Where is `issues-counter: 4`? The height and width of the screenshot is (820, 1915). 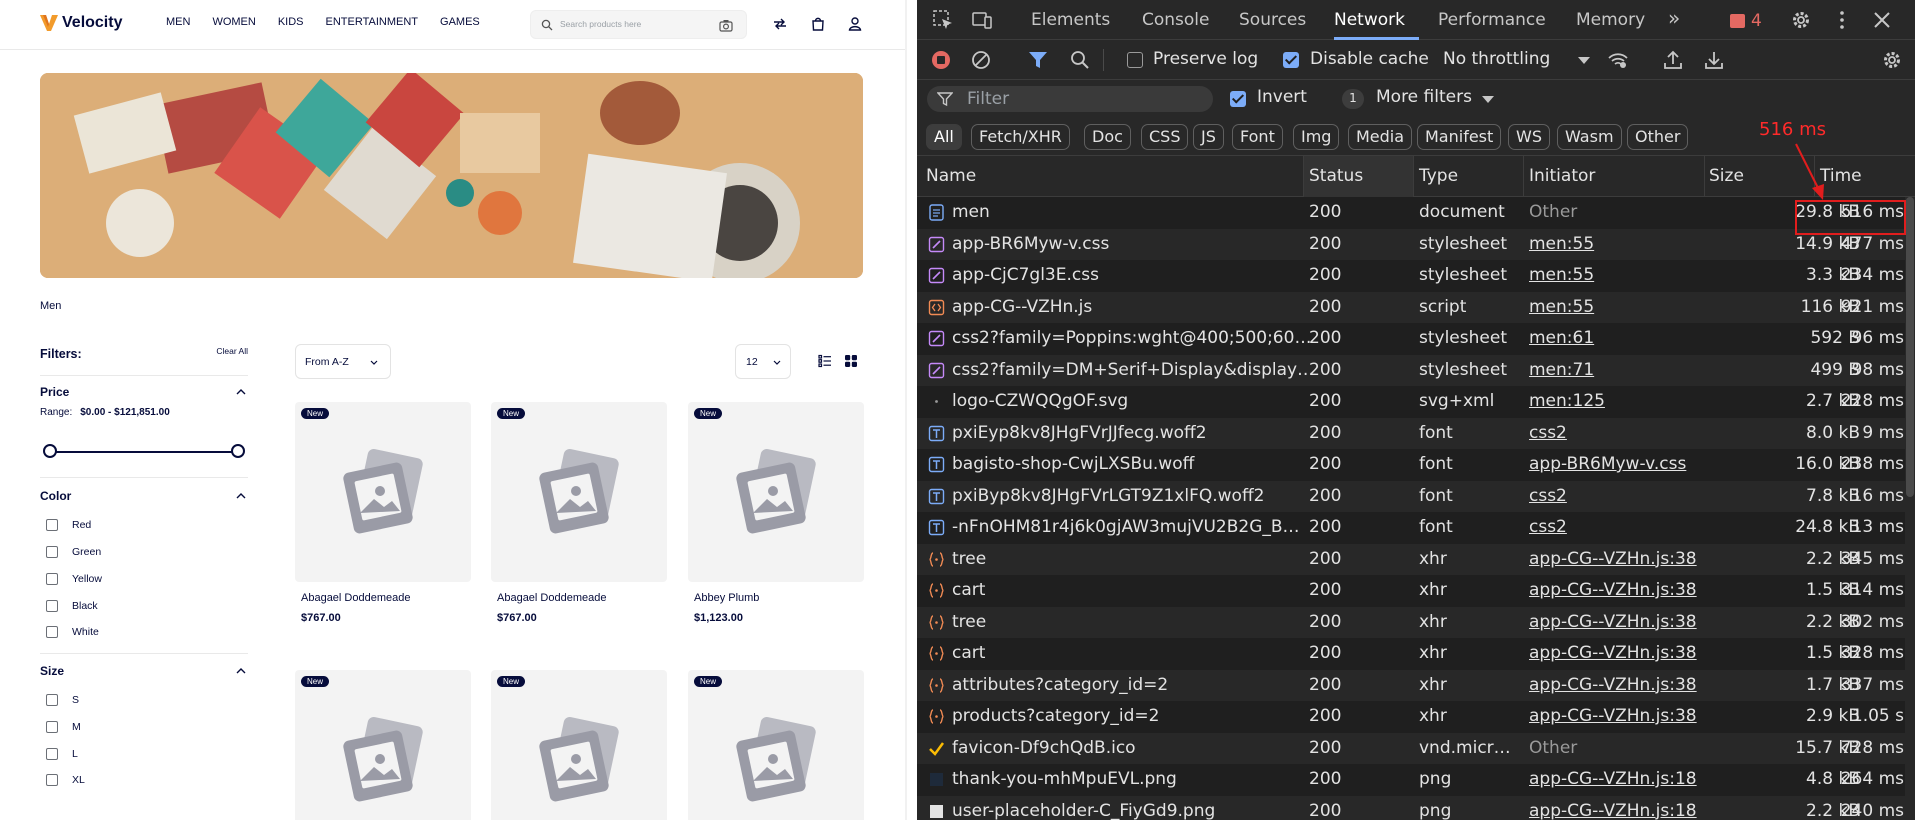
issues-counter: 4 is located at coordinates (1746, 21).